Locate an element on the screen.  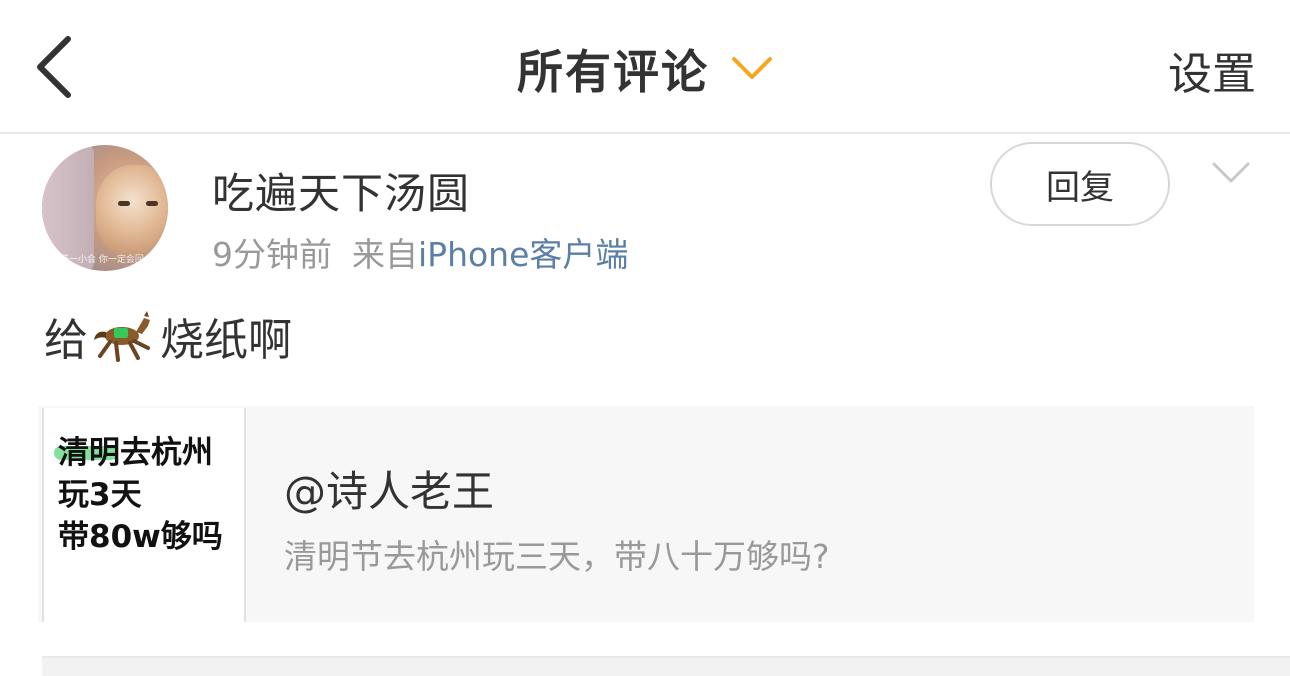
comment-filter-dropdown: 所有评论 is located at coordinates (645, 69).